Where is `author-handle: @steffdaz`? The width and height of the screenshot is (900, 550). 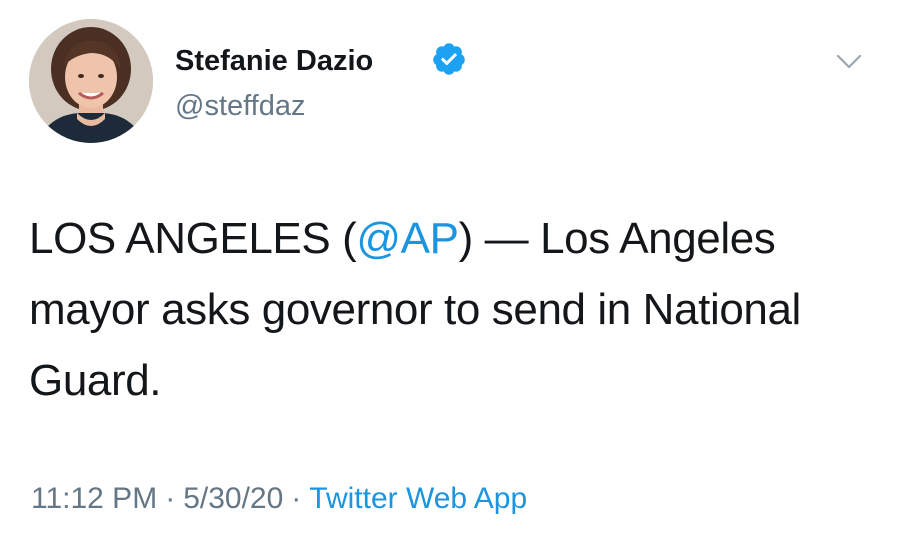
author-handle: @steffdaz is located at coordinates (240, 106).